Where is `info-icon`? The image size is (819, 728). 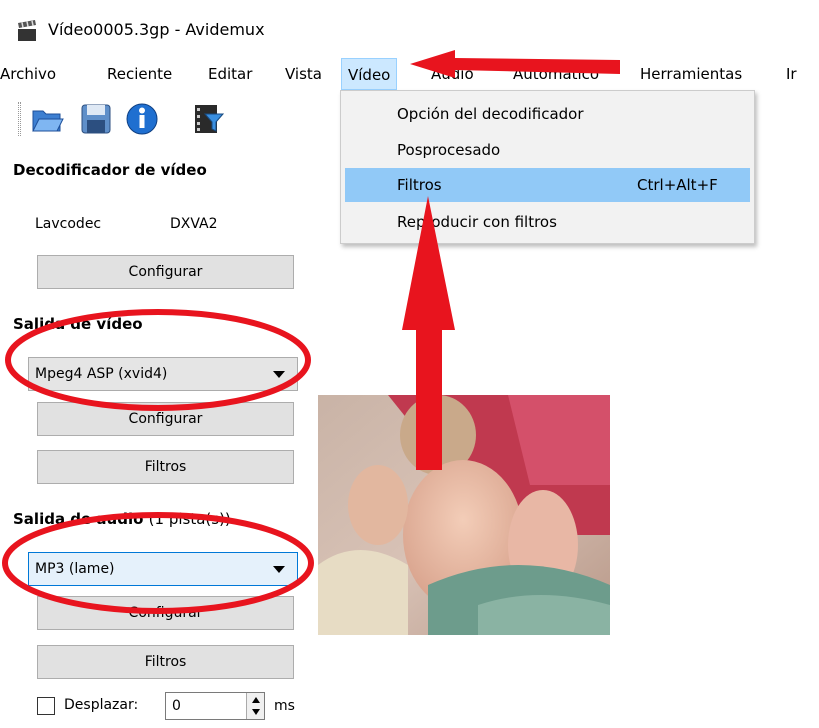 info-icon is located at coordinates (142, 119).